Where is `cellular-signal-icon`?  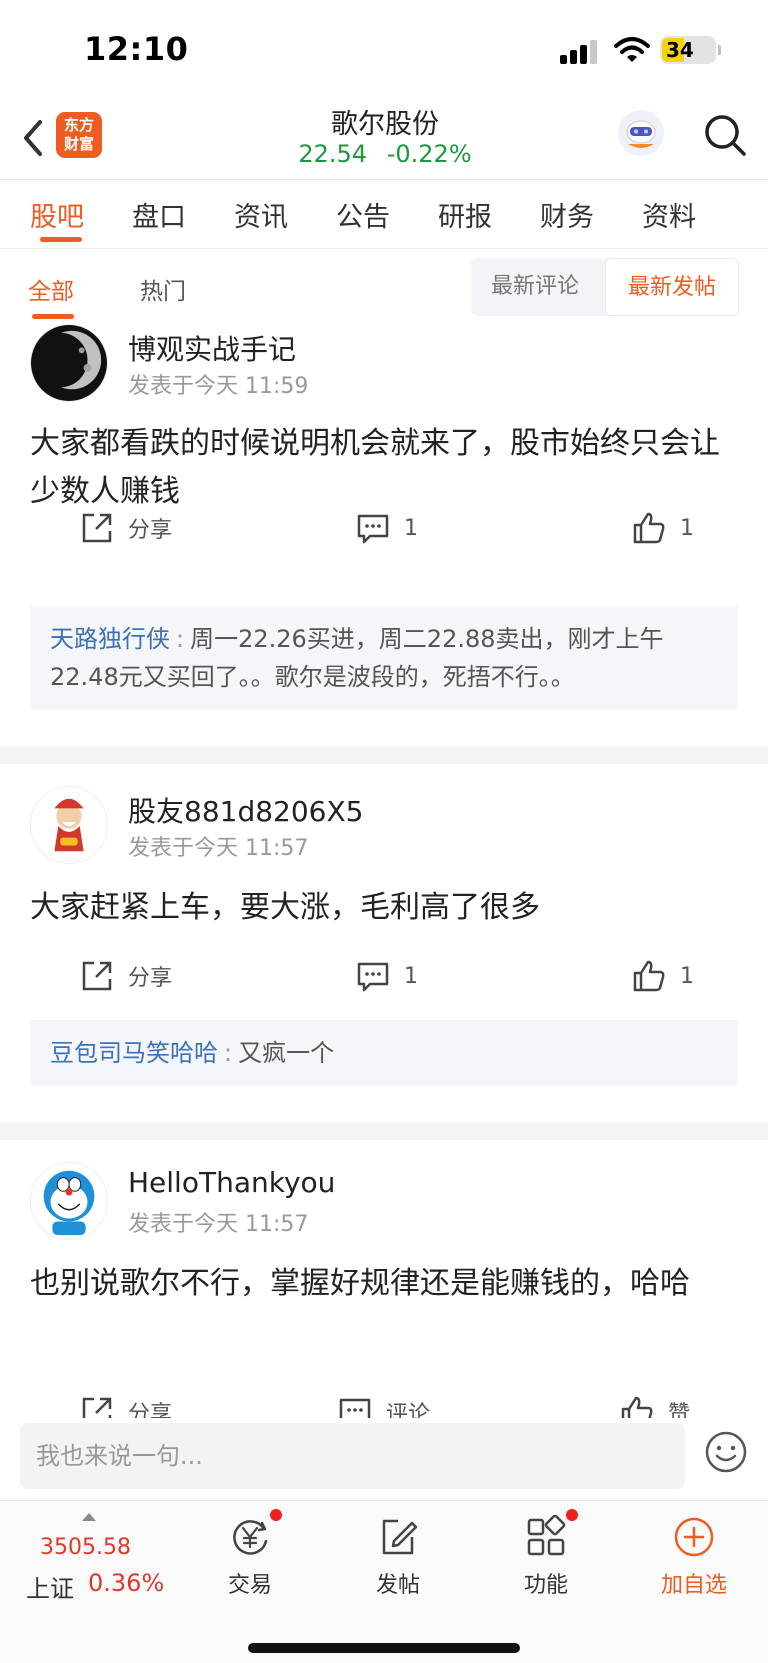 cellular-signal-icon is located at coordinates (580, 51).